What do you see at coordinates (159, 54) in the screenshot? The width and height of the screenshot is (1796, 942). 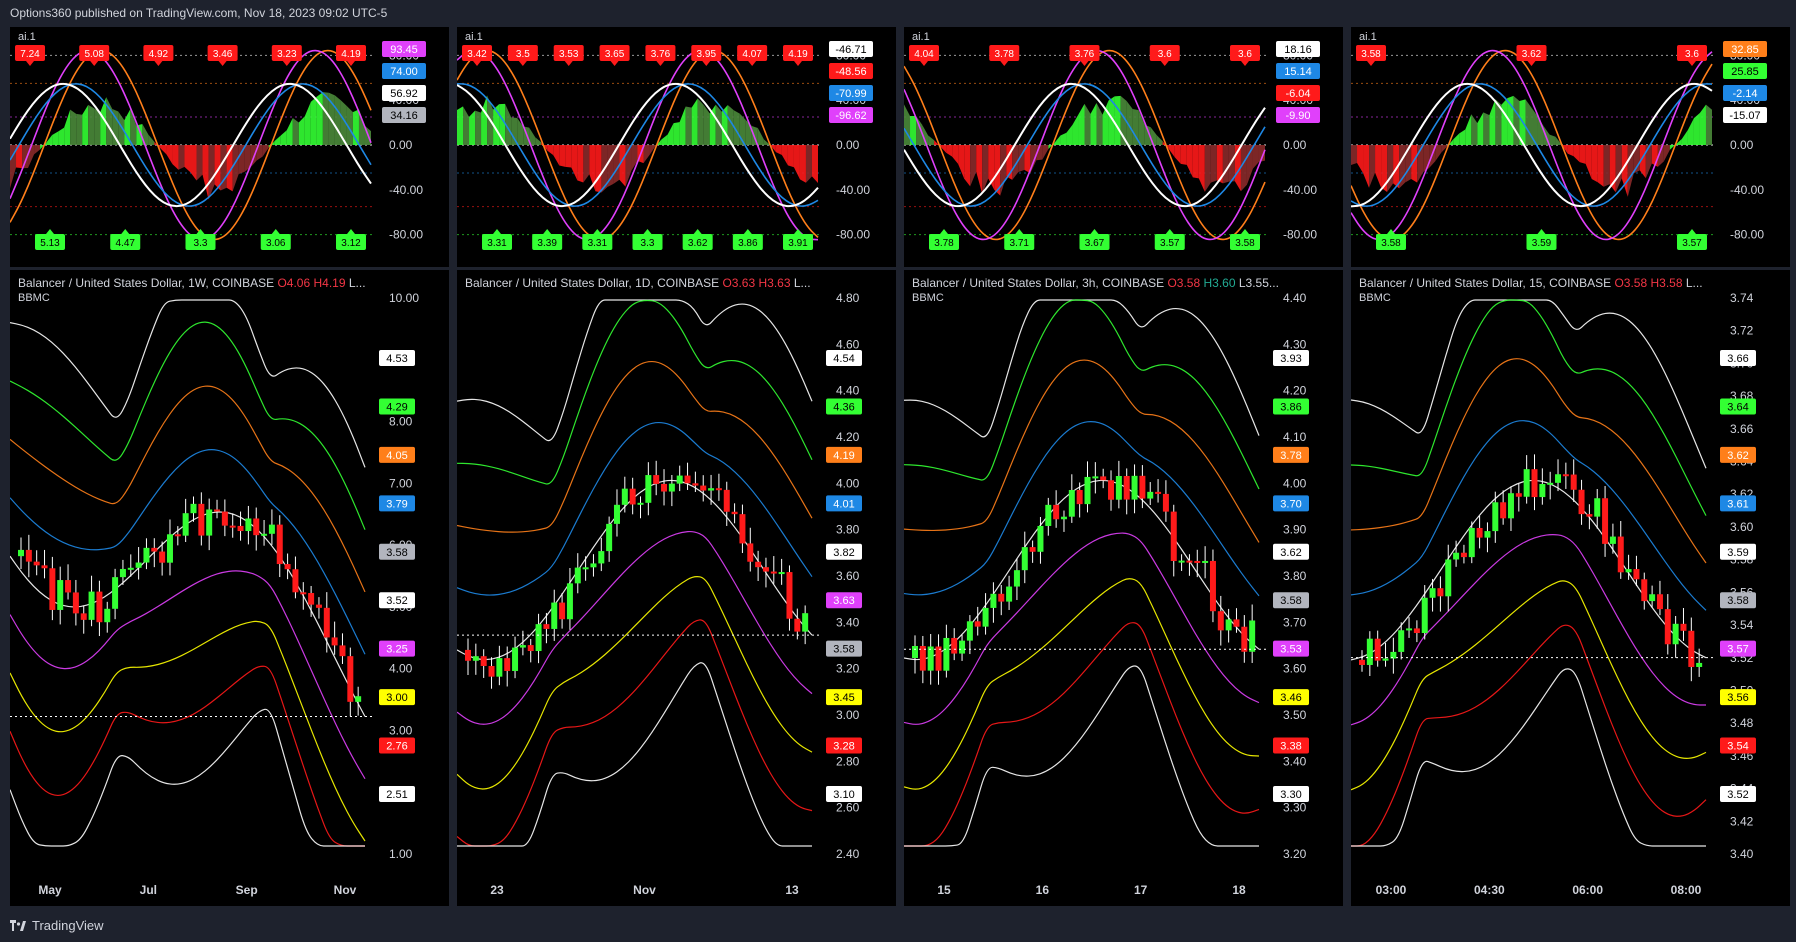 I see `svg-text: 4.92` at bounding box center [159, 54].